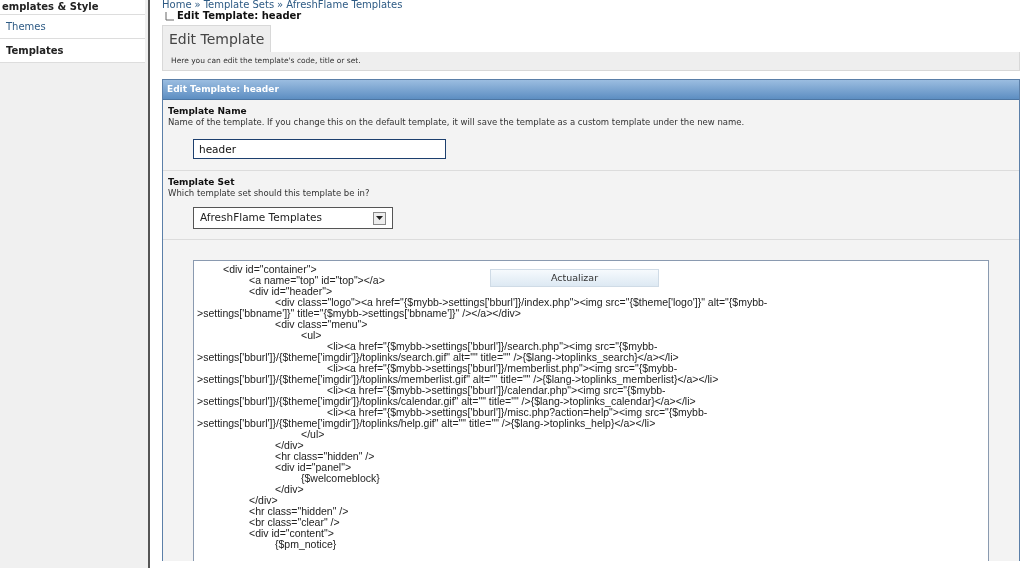 Image resolution: width=1024 pixels, height=568 pixels. What do you see at coordinates (239, 16) in the screenshot?
I see `breadcrumb-current: Edit Template: header` at bounding box center [239, 16].